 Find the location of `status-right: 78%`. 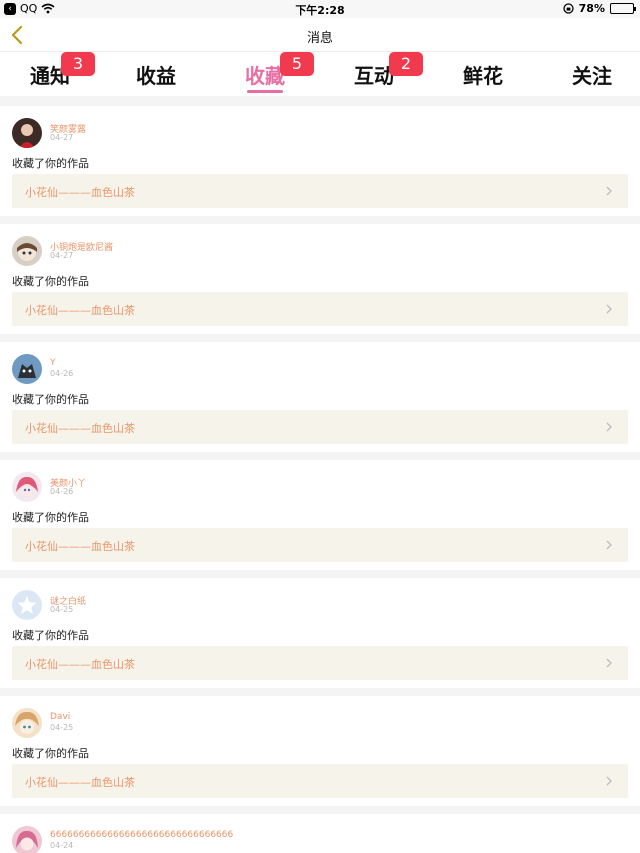

status-right: 78% is located at coordinates (599, 8).